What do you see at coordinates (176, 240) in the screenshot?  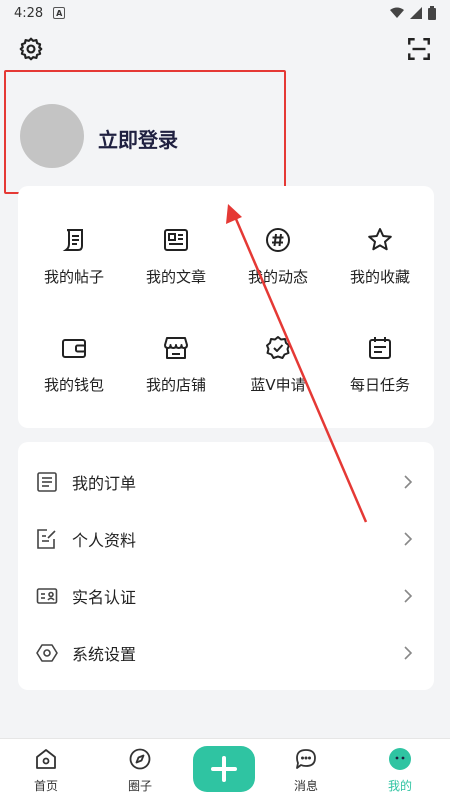 I see `article-icon` at bounding box center [176, 240].